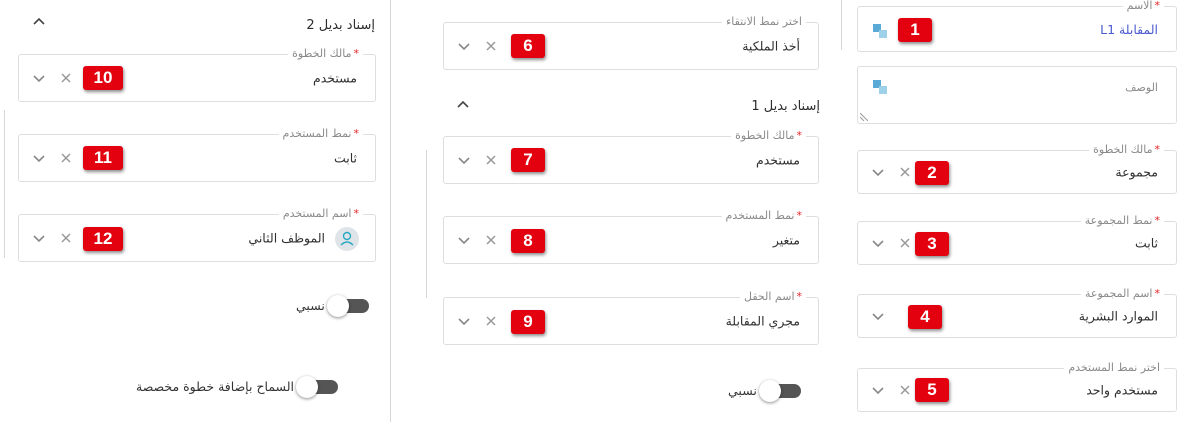 The height and width of the screenshot is (429, 1187). I want to click on alt1-field-name-select: *اسم الحقل مجري المقابلة, so click(631, 317).